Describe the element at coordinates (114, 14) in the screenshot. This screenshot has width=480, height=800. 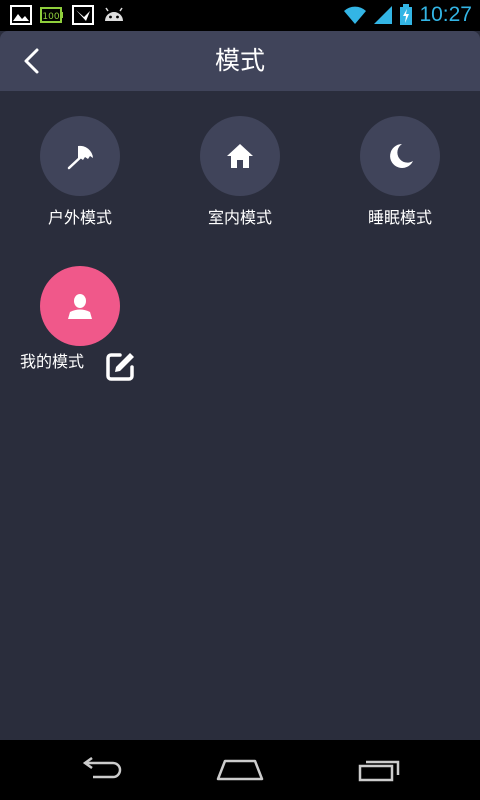
I see `android-icon` at that location.